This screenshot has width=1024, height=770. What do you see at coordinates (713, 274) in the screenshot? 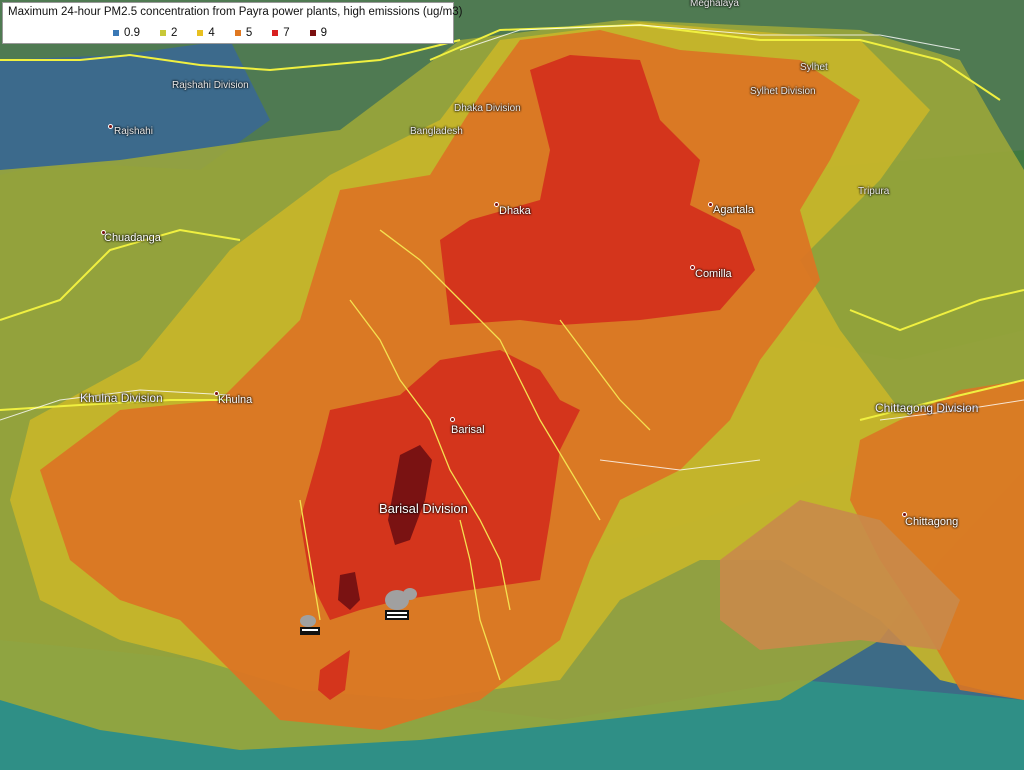
I see `label-comilla: Comilla` at bounding box center [713, 274].